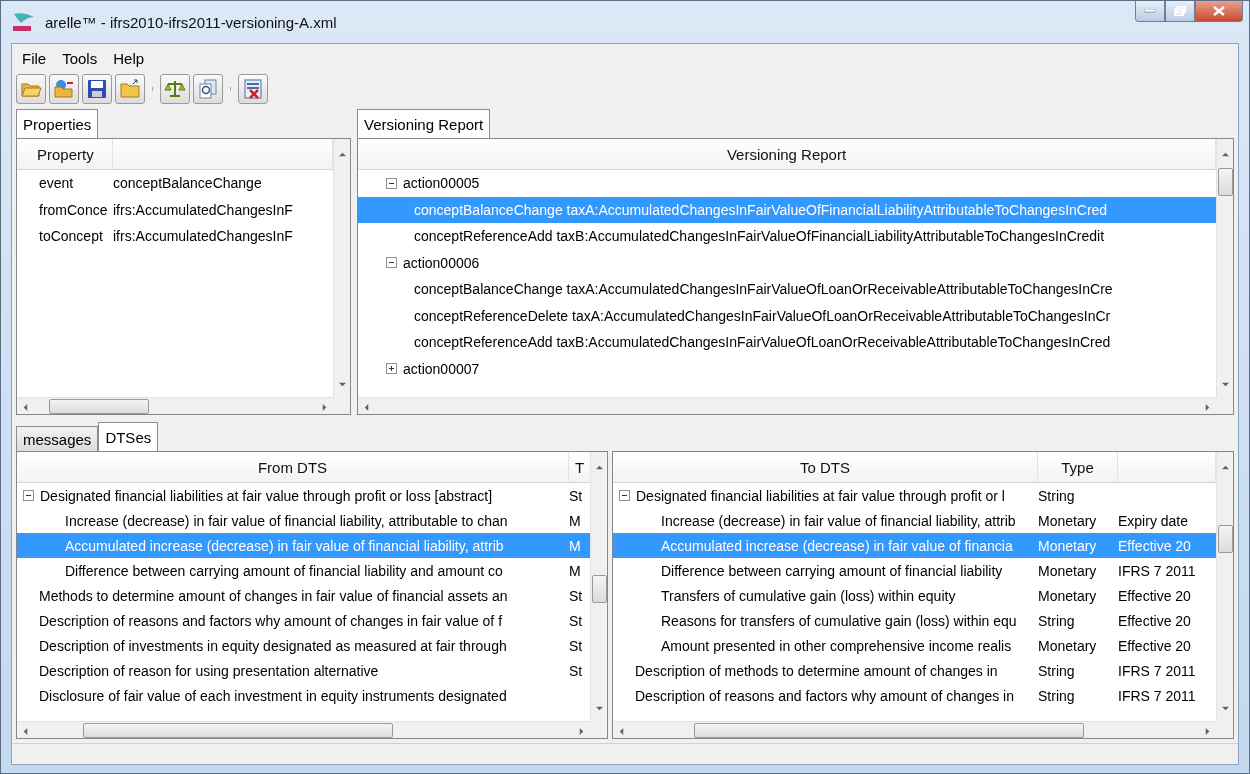 The height and width of the screenshot is (774, 1250). What do you see at coordinates (391, 369) in the screenshot?
I see `expand-icon` at bounding box center [391, 369].